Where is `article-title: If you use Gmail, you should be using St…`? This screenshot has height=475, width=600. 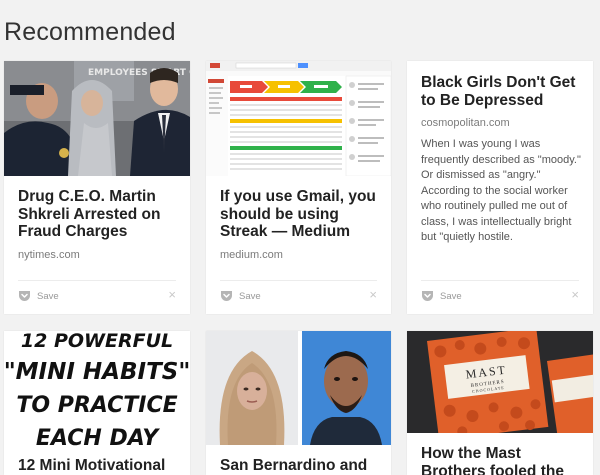 article-title: If you use Gmail, you should be using St… is located at coordinates (298, 214).